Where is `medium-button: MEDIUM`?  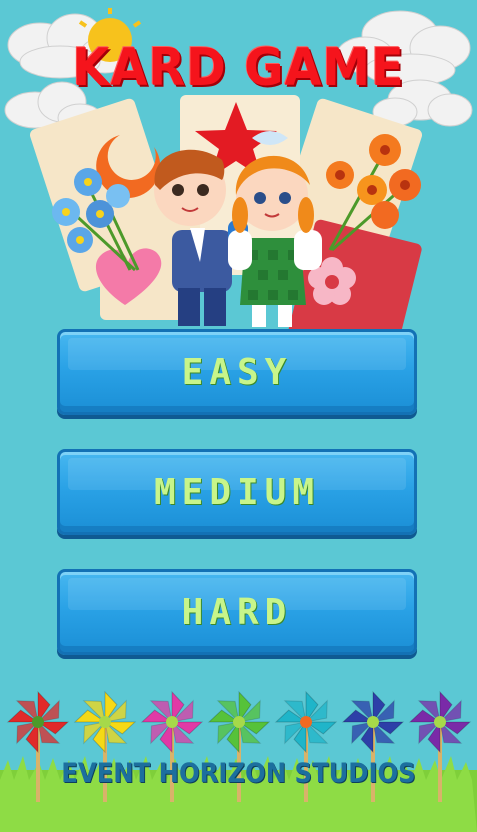 medium-button: MEDIUM is located at coordinates (237, 492).